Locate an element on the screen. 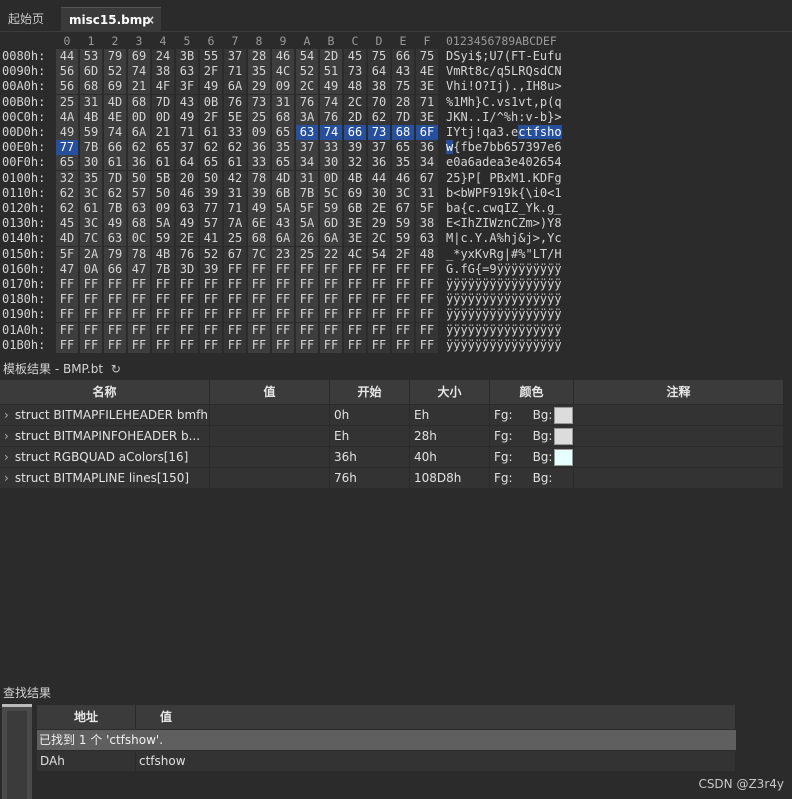  hex-byte: 68 is located at coordinates (283, 117).